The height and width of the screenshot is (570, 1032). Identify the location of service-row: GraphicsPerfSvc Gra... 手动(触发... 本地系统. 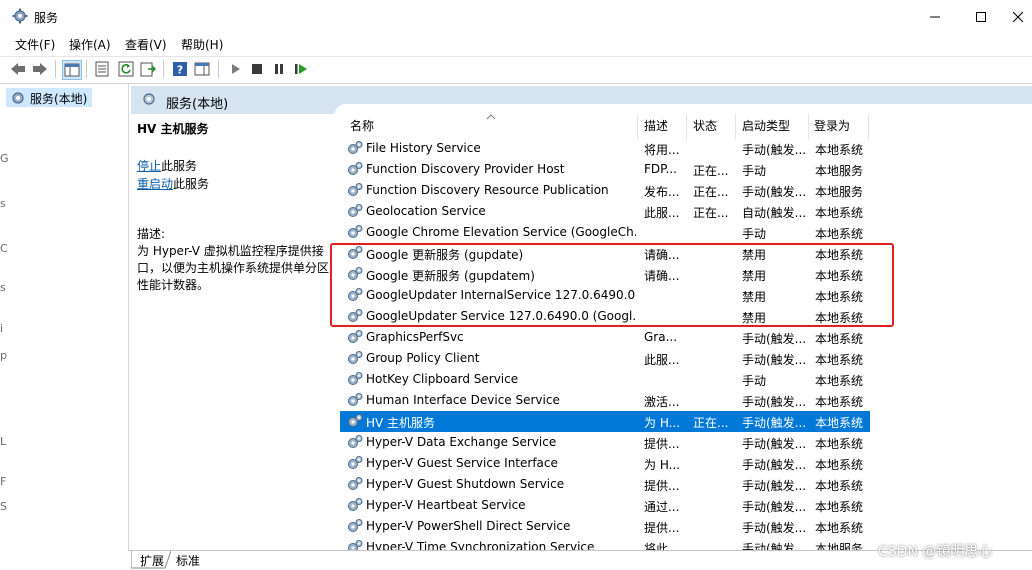
(605, 337).